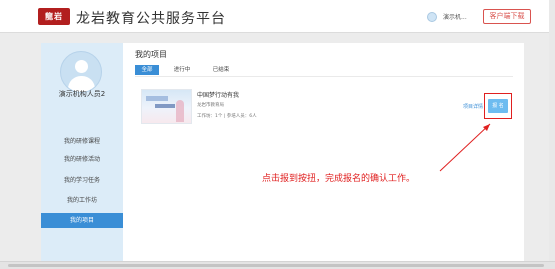 The height and width of the screenshot is (269, 555). Describe the element at coordinates (54, 16) in the screenshot. I see `site-logo: 龍岩` at that location.